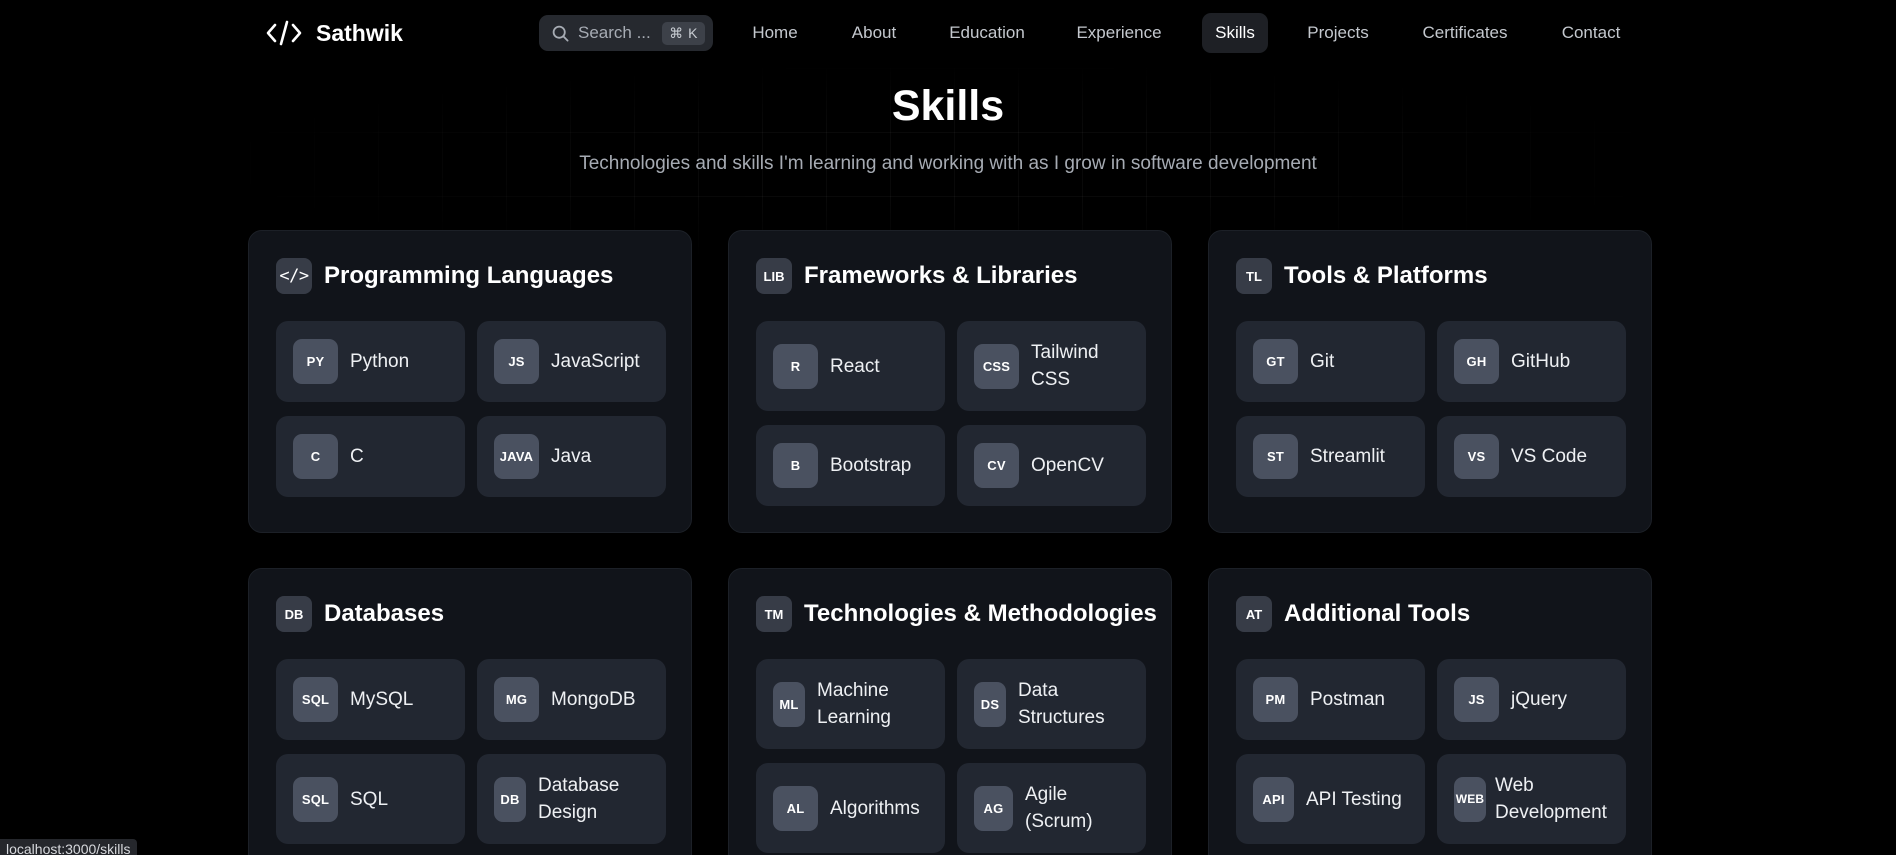 Image resolution: width=1896 pixels, height=855 pixels. Describe the element at coordinates (1541, 361) in the screenshot. I see `skill-label: GitHub` at that location.